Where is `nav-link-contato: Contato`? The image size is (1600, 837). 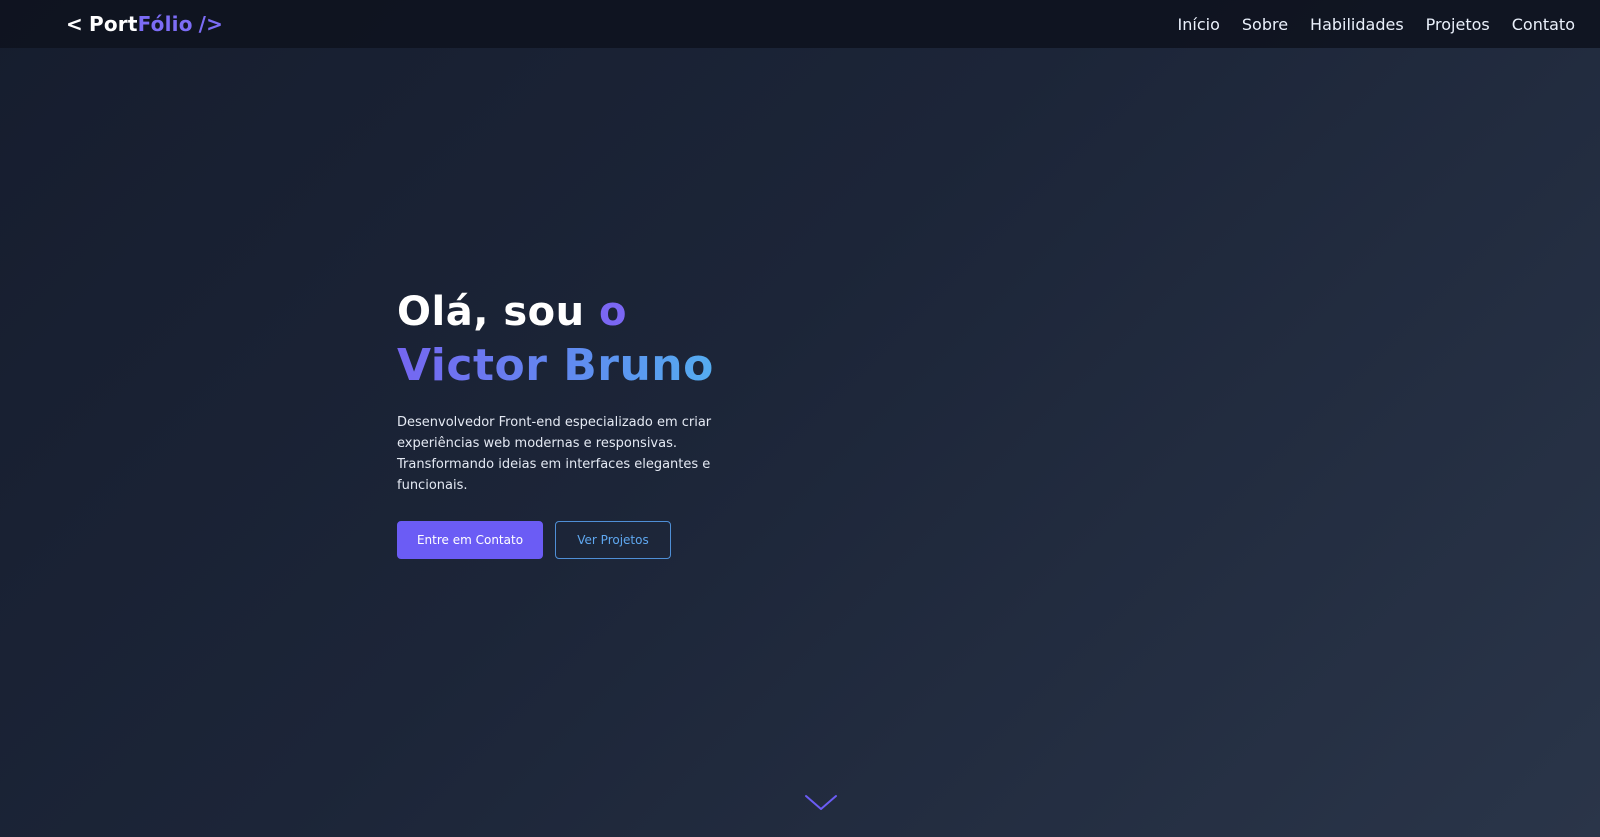
nav-link-contato: Contato is located at coordinates (1543, 24).